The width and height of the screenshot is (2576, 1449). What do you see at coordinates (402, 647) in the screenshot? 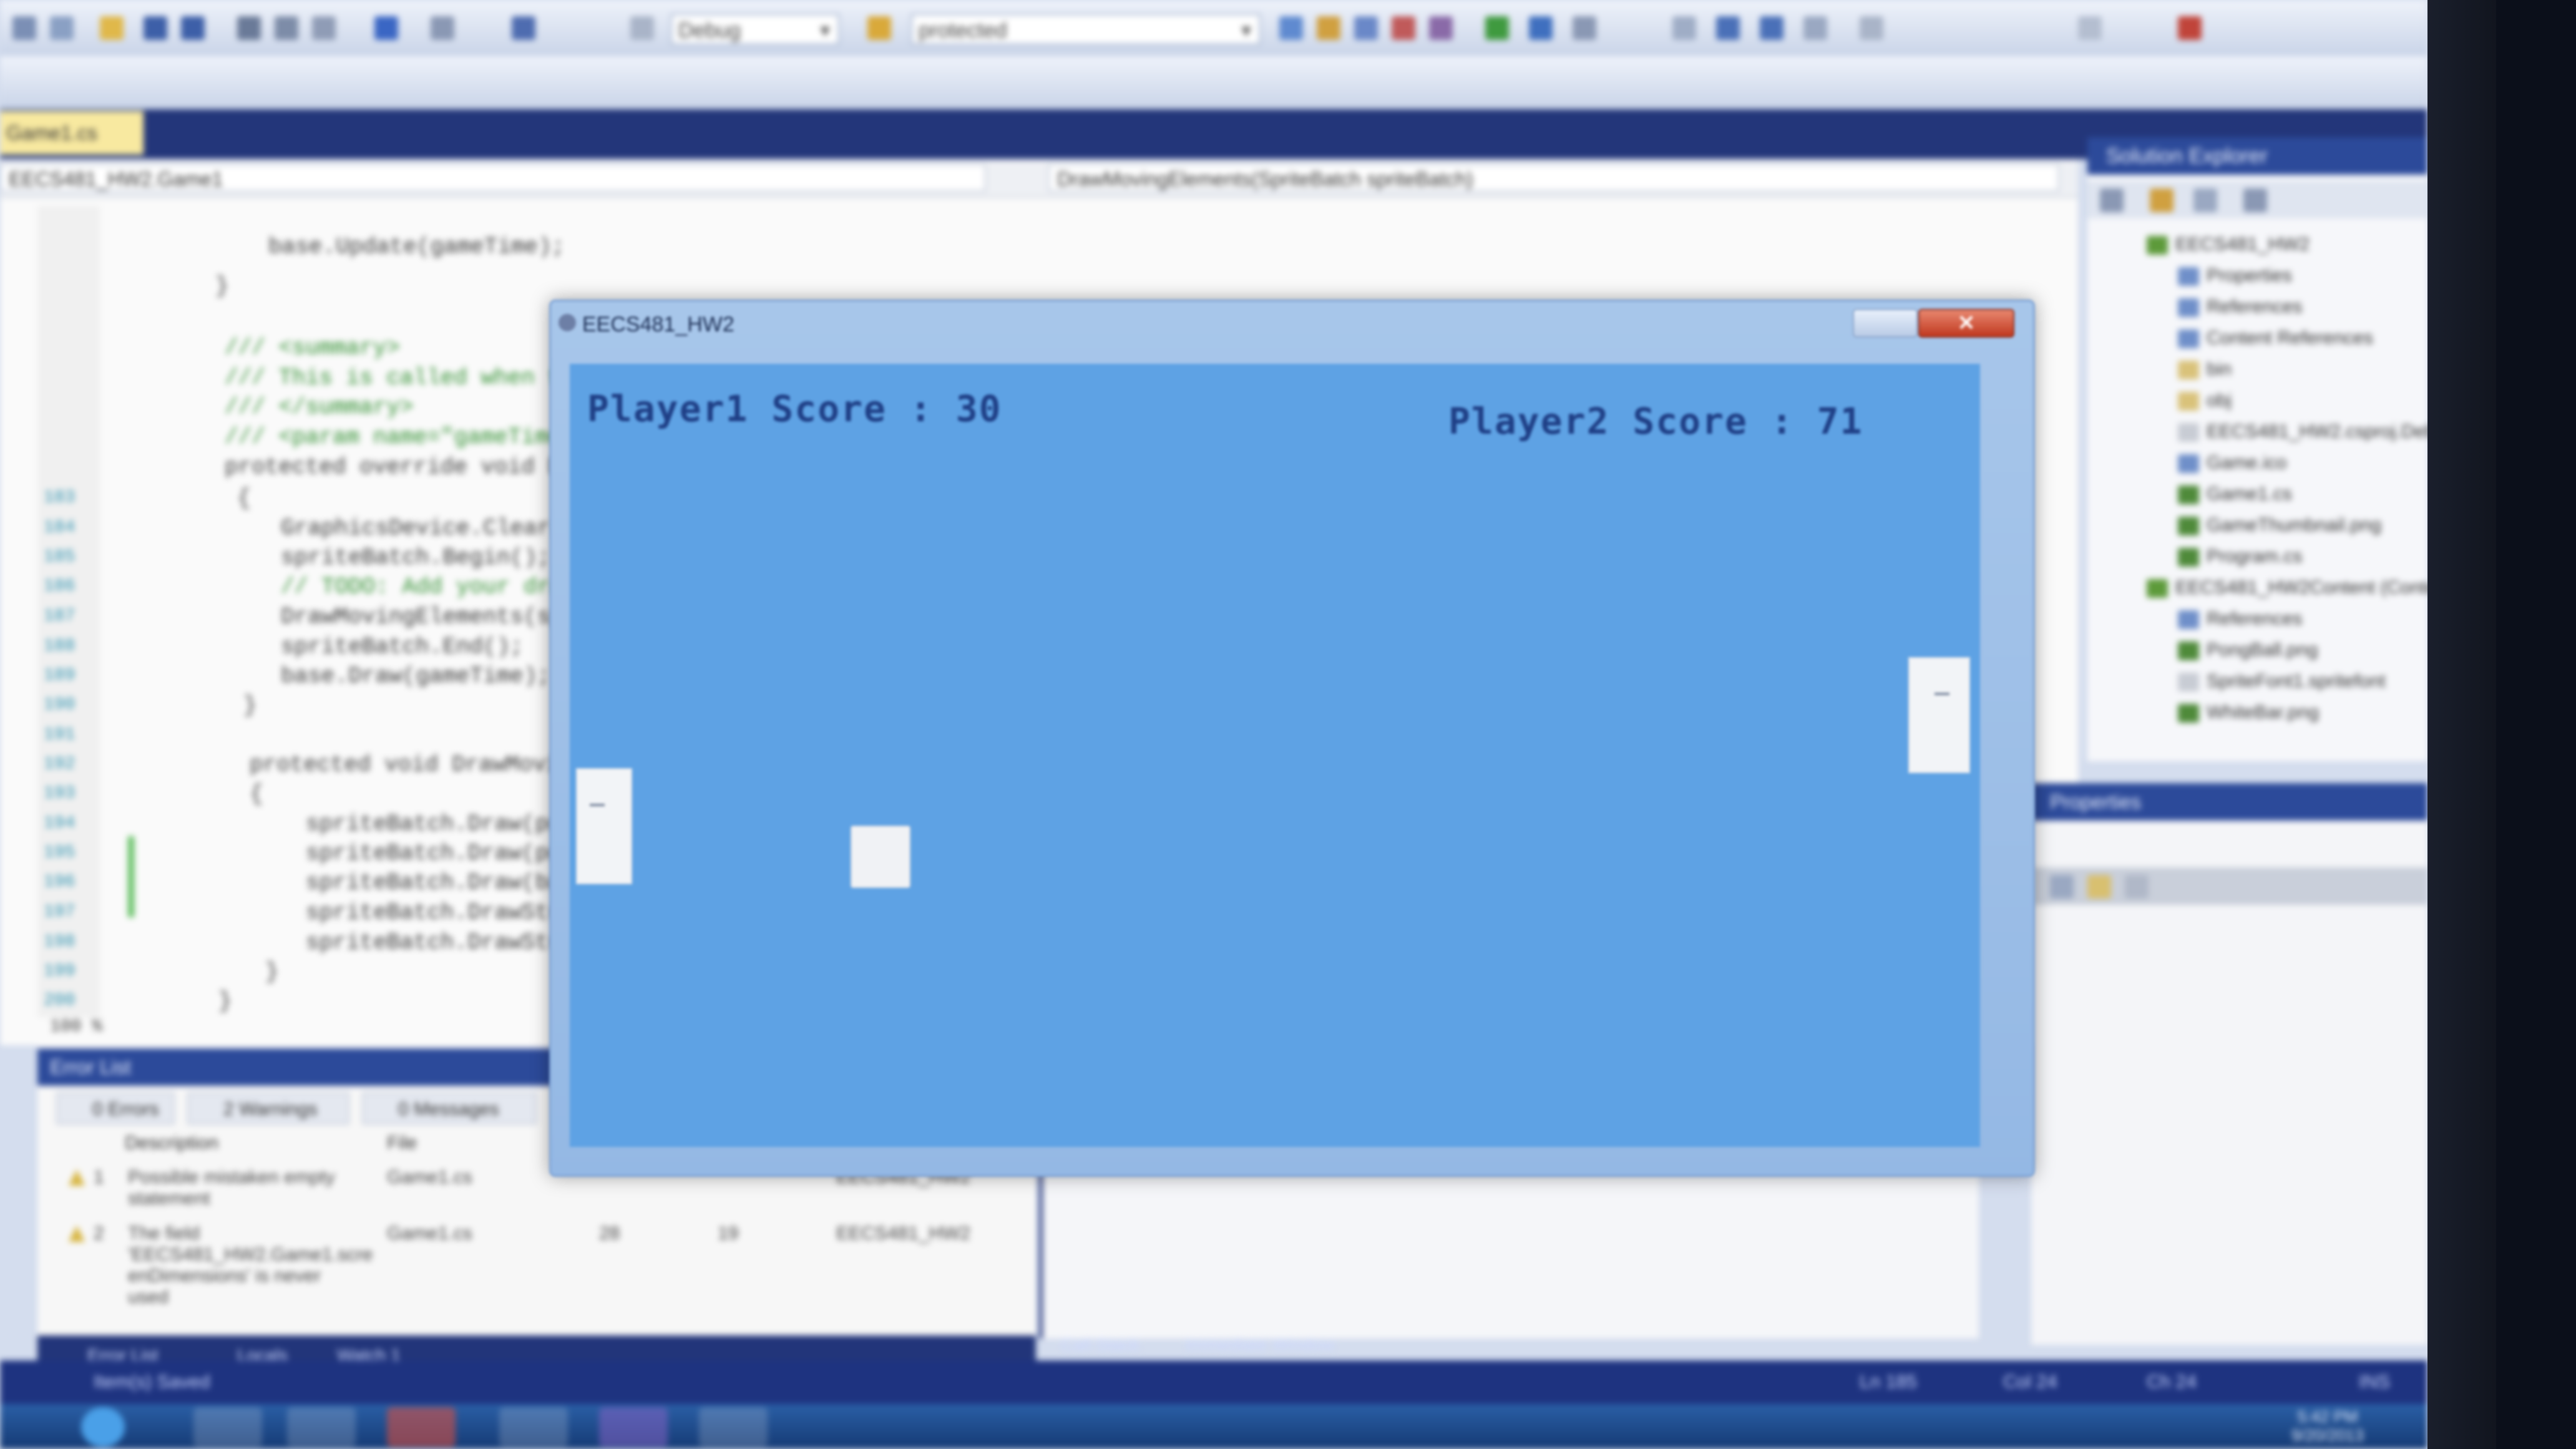
I see `code-line: spriteBatch.End();` at bounding box center [402, 647].